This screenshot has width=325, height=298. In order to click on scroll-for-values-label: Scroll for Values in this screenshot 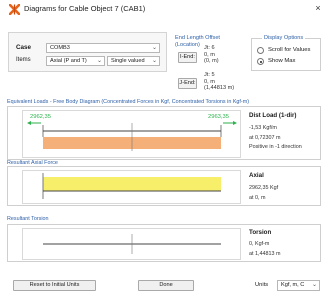, I will do `click(289, 50)`.